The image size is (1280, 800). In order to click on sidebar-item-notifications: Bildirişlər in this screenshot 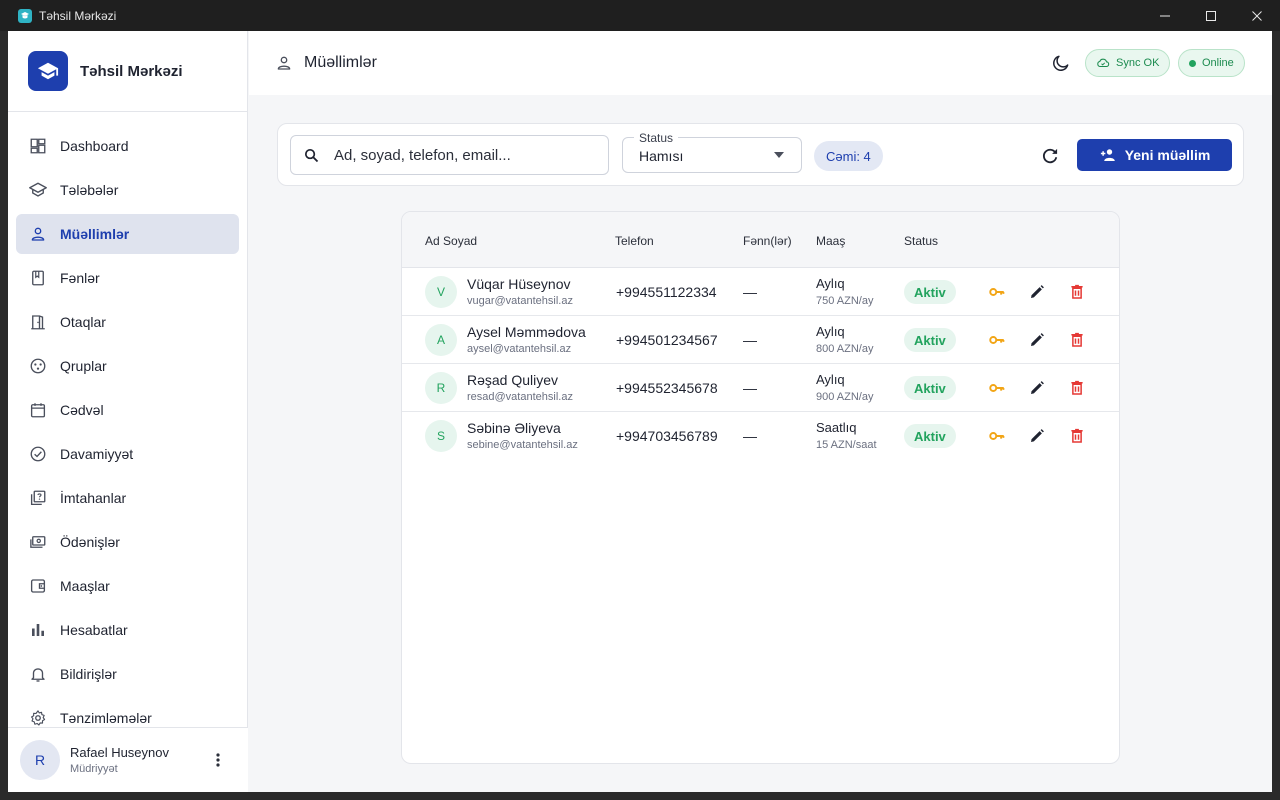, I will do `click(127, 674)`.